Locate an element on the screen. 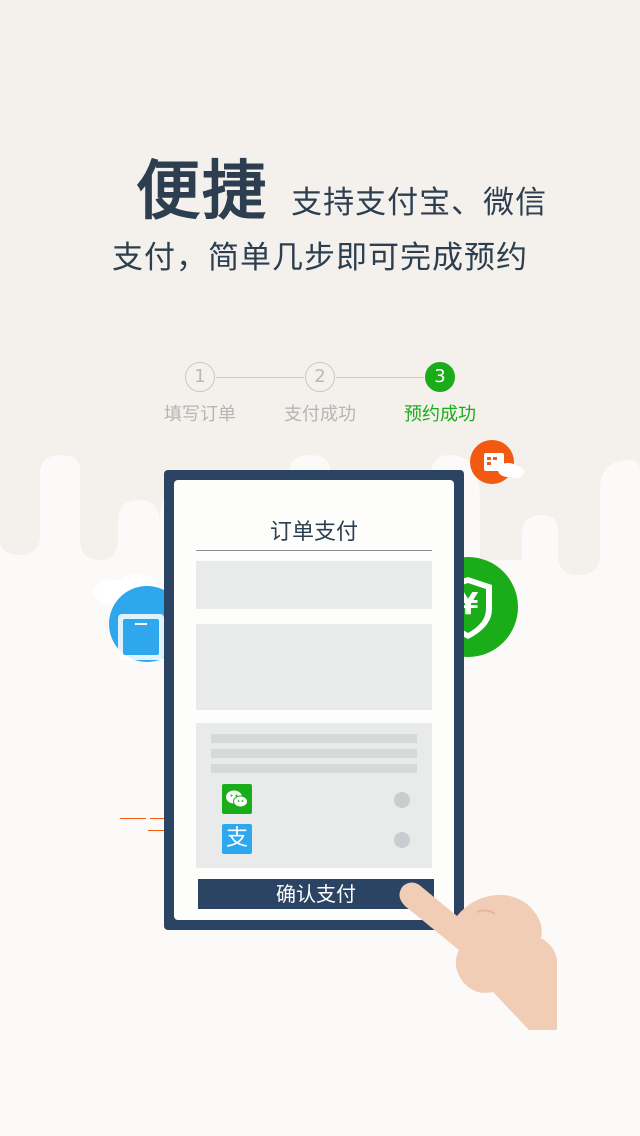 This screenshot has width=640, height=1136. step-3-label: 预约成功 is located at coordinates (440, 414).